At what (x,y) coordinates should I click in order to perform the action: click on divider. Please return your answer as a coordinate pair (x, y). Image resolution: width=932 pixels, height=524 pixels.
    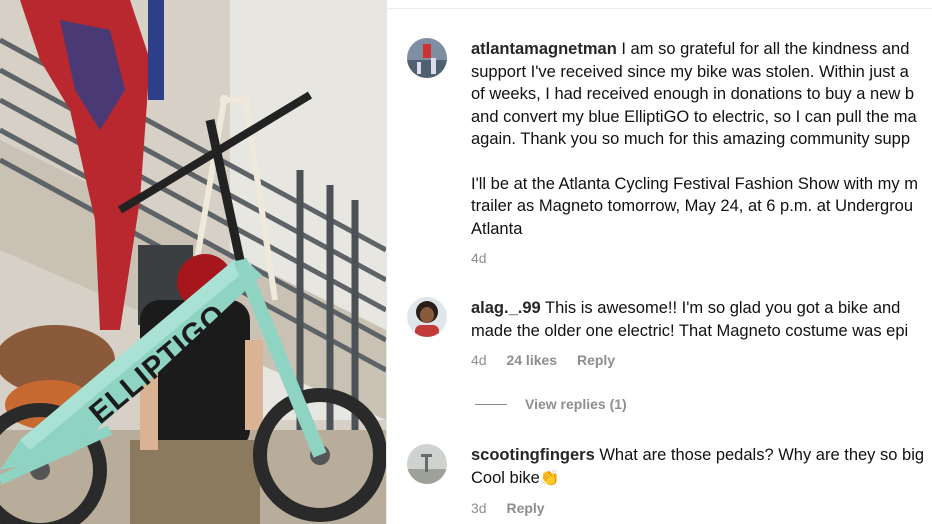
    Looking at the image, I should click on (659, 8).